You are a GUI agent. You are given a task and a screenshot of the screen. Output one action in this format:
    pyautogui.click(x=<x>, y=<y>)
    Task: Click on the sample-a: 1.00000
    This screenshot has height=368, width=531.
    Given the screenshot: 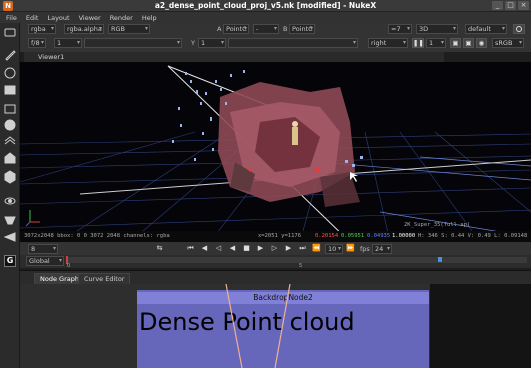 What is the action you would take?
    pyautogui.click(x=404, y=236)
    